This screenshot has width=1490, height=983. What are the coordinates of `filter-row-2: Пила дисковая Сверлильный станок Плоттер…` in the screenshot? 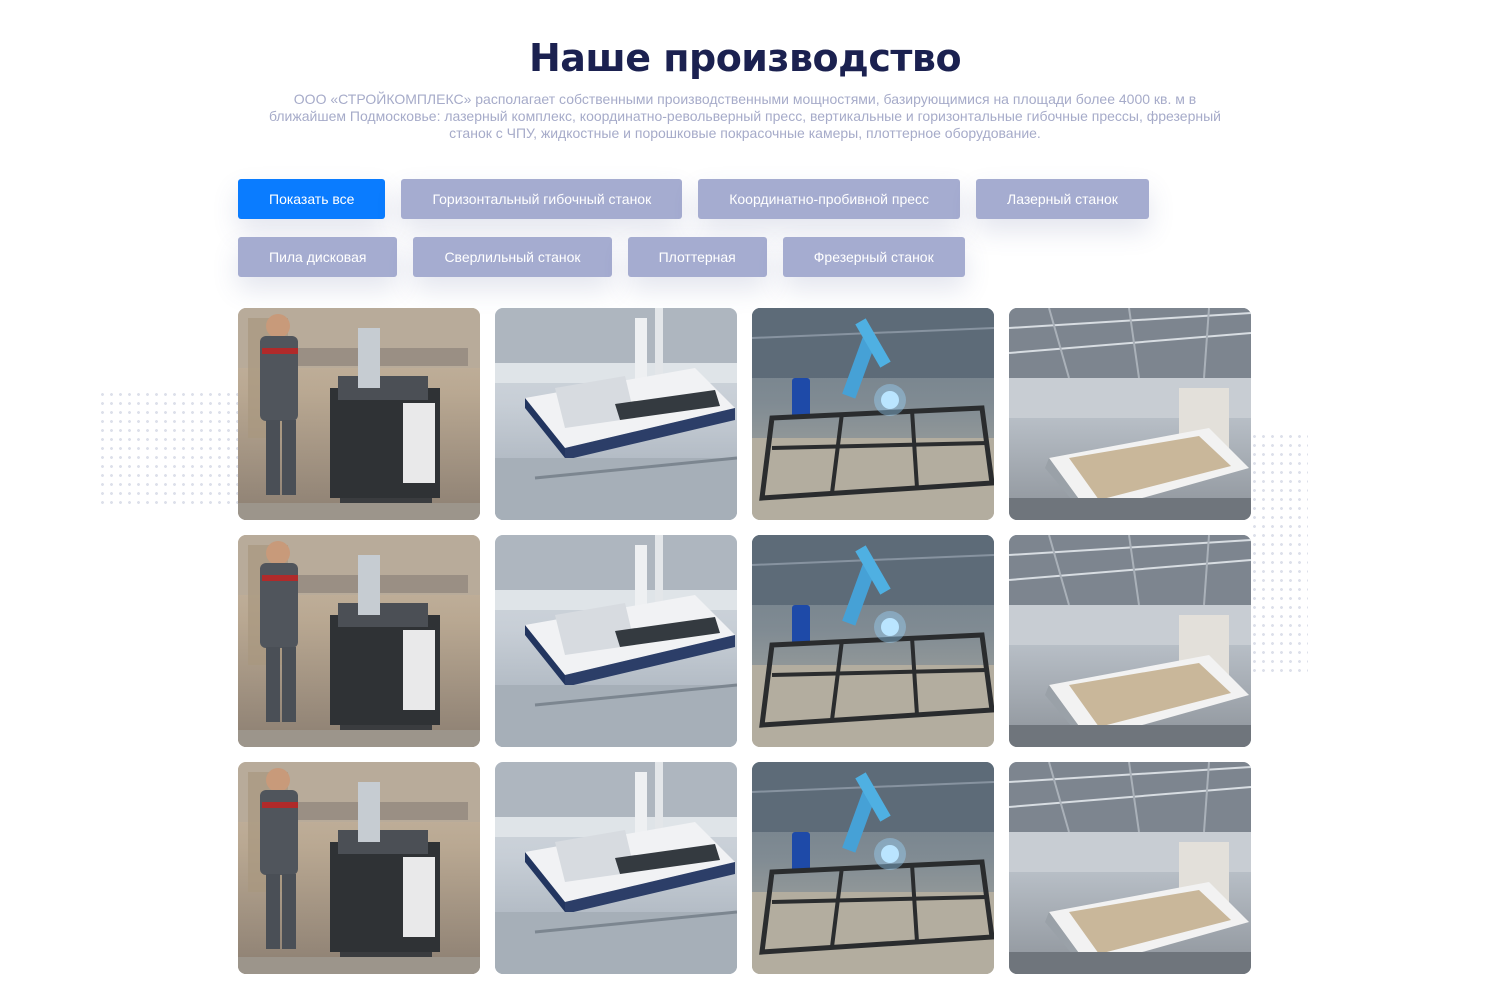 It's located at (609, 257).